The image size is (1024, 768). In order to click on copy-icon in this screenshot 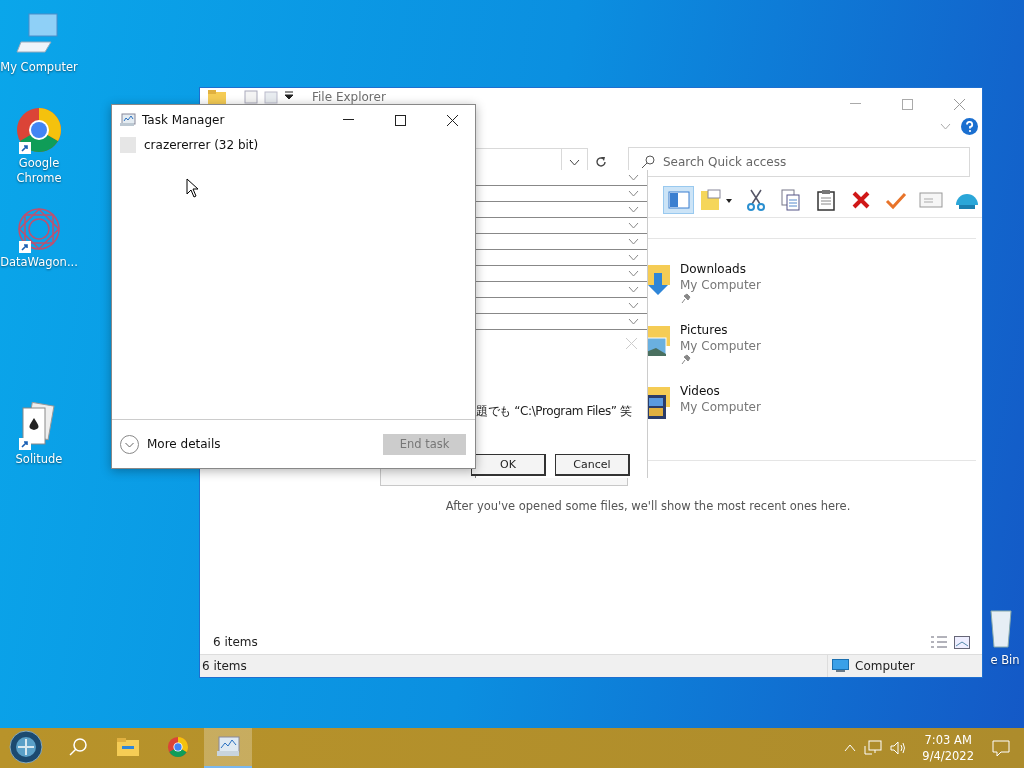, I will do `click(791, 200)`.